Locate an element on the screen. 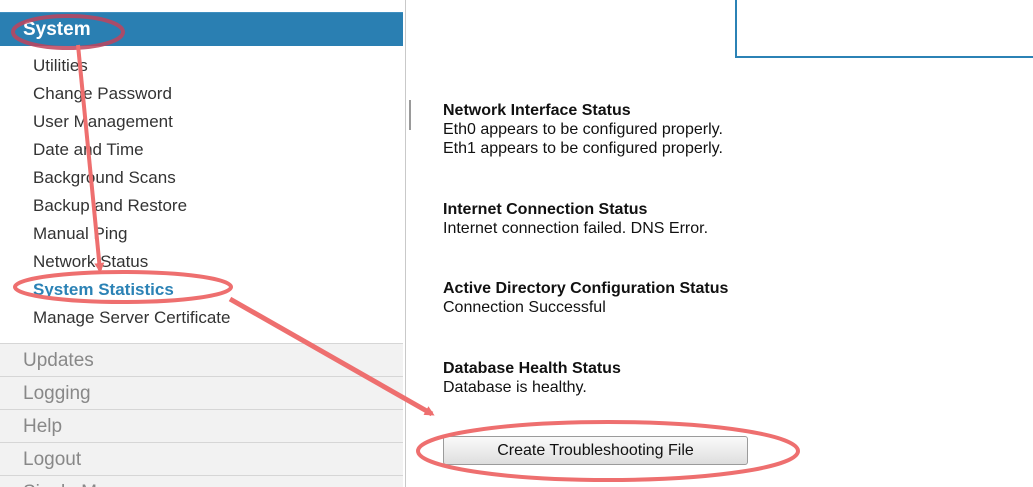 This screenshot has width=1033, height=487. status-title: Active Directory Configuration Status is located at coordinates (586, 288).